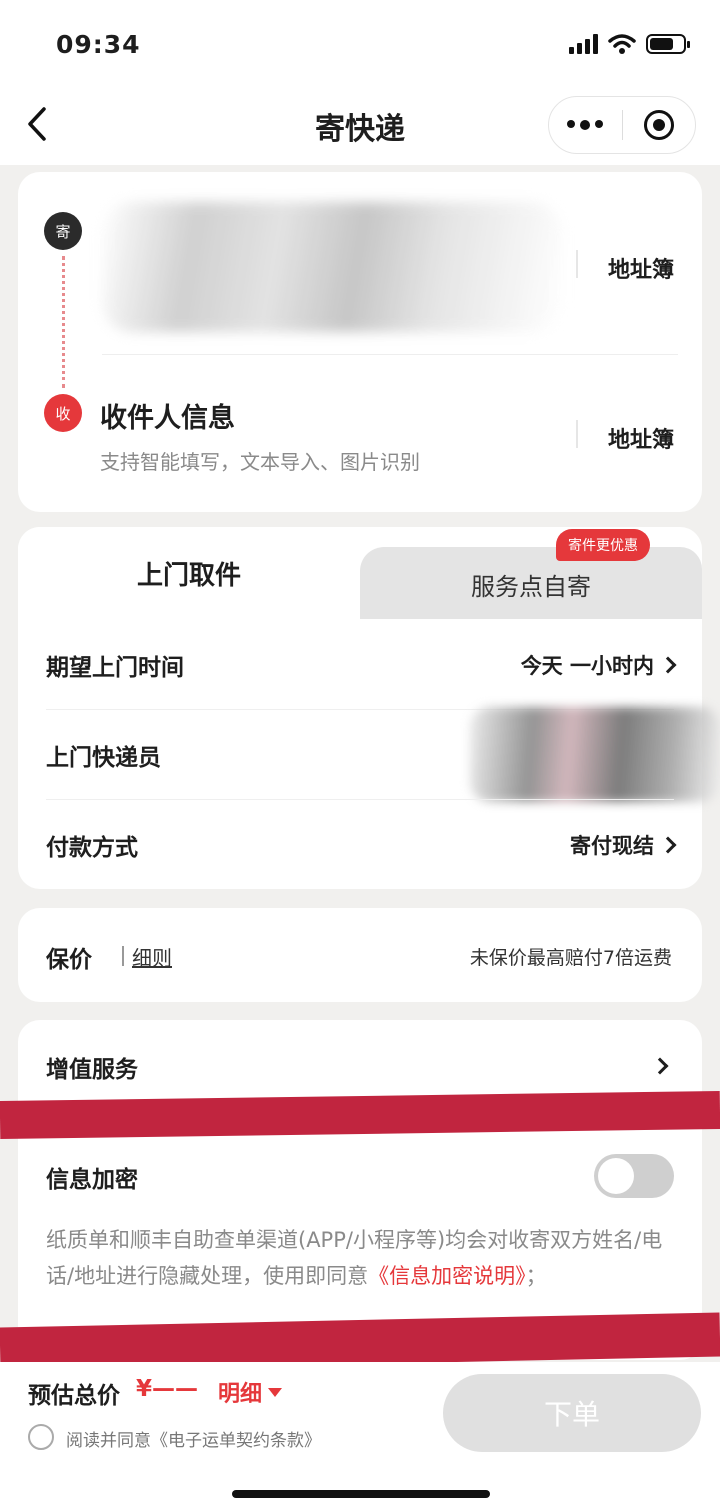  What do you see at coordinates (641, 268) in the screenshot?
I see `sender-address-book-button: 地址簿` at bounding box center [641, 268].